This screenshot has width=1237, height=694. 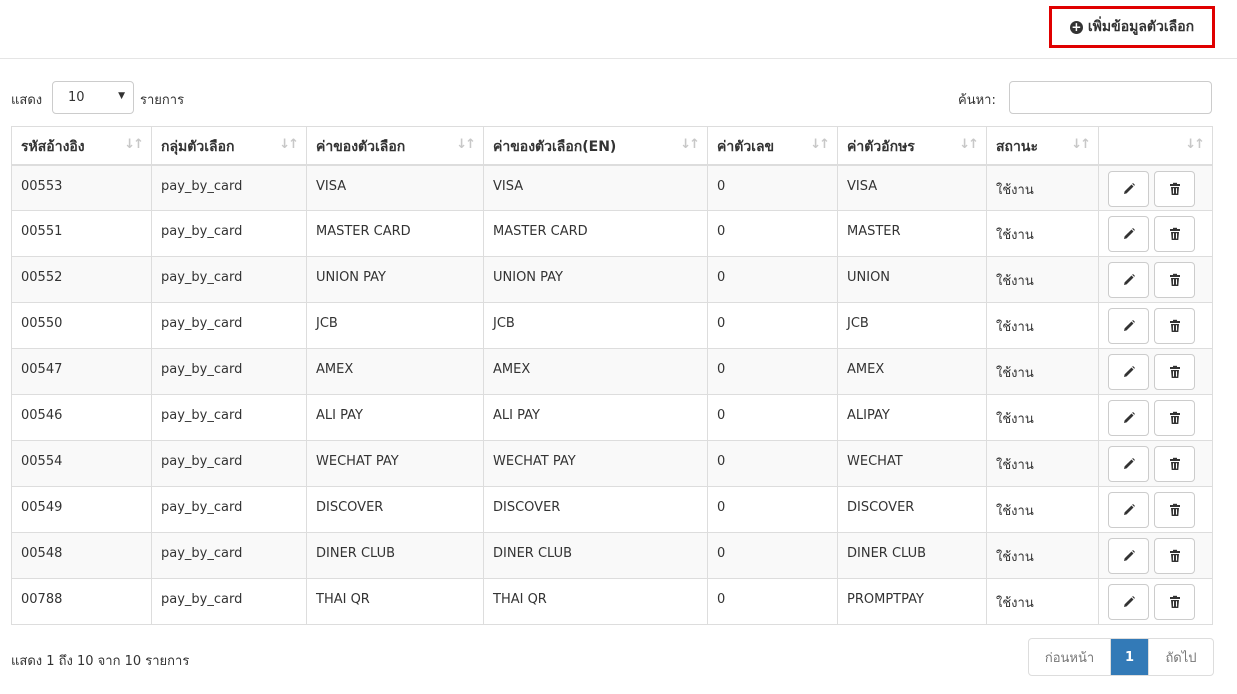 What do you see at coordinates (1180, 657) in the screenshot?
I see `pagination-next: ถัดไป` at bounding box center [1180, 657].